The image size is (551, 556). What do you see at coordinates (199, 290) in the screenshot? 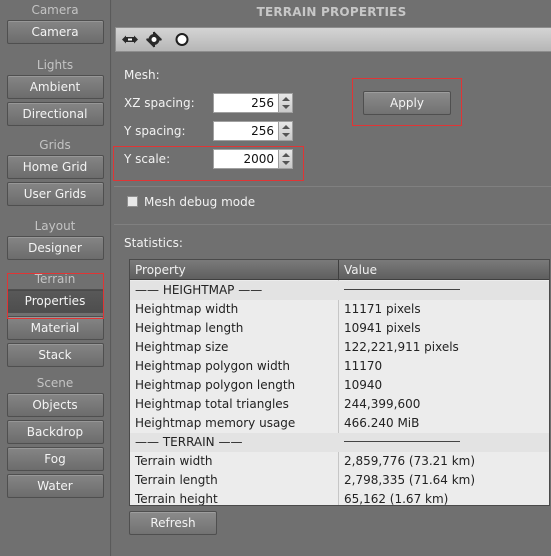
I see `property-cell: —— HEIGHTMAP ——` at bounding box center [199, 290].